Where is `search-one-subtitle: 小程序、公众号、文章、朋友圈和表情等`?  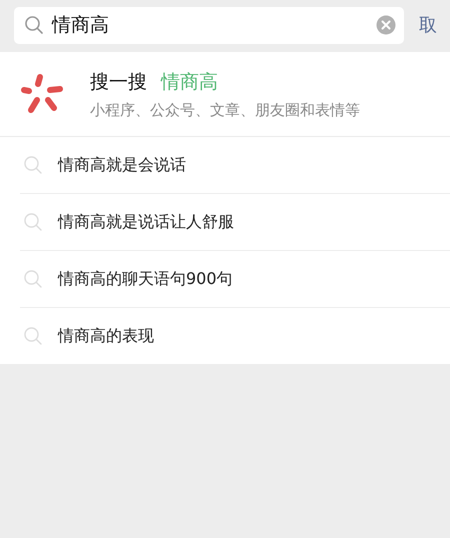 search-one-subtitle: 小程序、公众号、文章、朋友圈和表情等 is located at coordinates (225, 110).